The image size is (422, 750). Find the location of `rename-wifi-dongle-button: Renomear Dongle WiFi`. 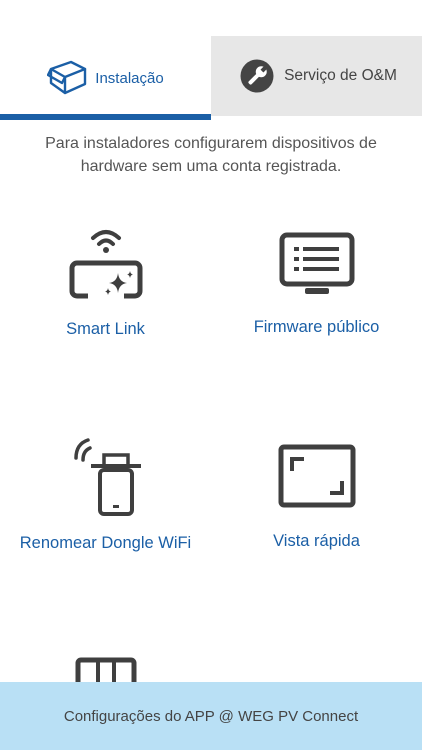

rename-wifi-dongle-button: Renomear Dongle WiFi is located at coordinates (105, 494).